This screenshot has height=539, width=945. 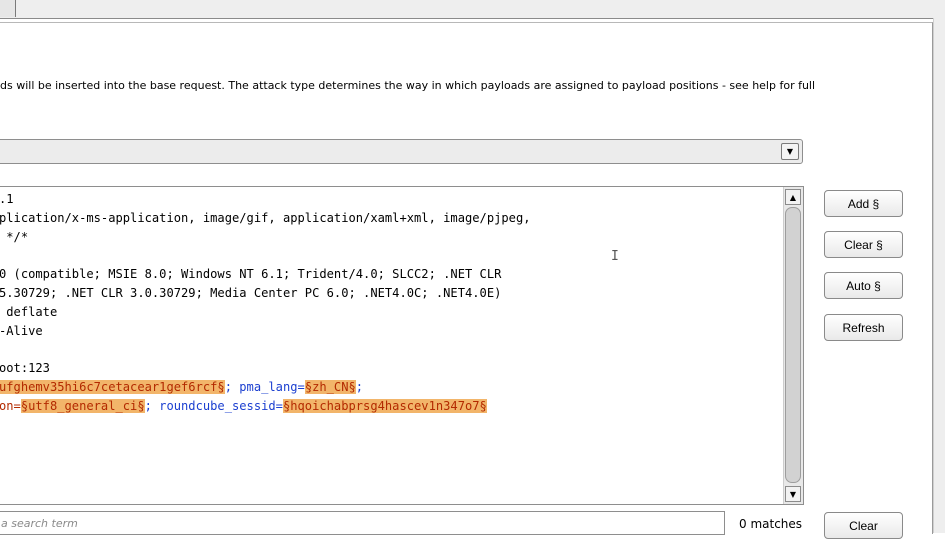 What do you see at coordinates (863, 203) in the screenshot?
I see `add-marker-button: Add §` at bounding box center [863, 203].